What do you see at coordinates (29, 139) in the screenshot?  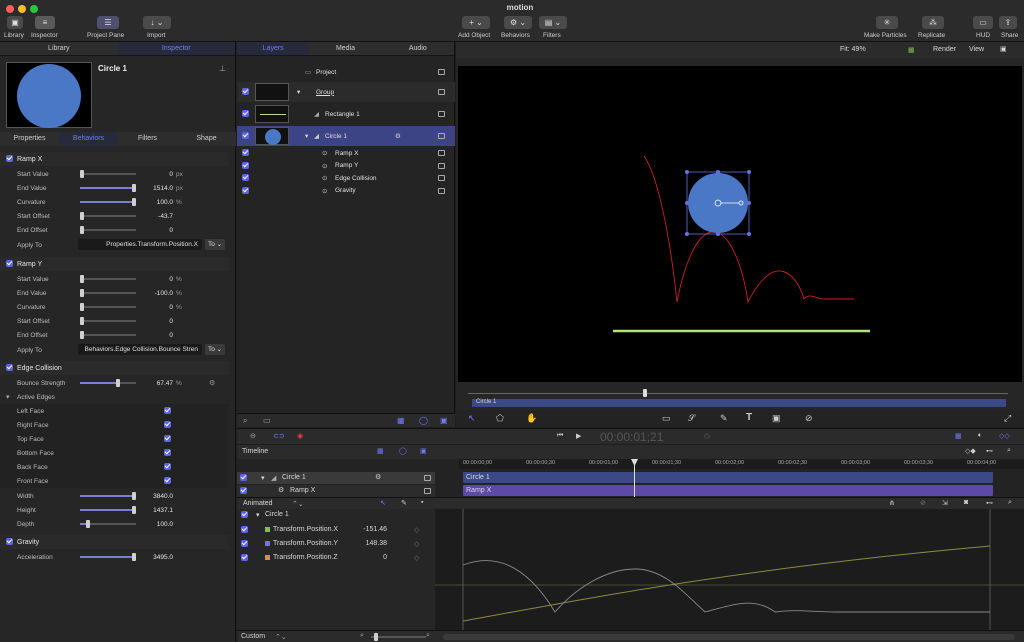 I see `tab-properties: Properties` at bounding box center [29, 139].